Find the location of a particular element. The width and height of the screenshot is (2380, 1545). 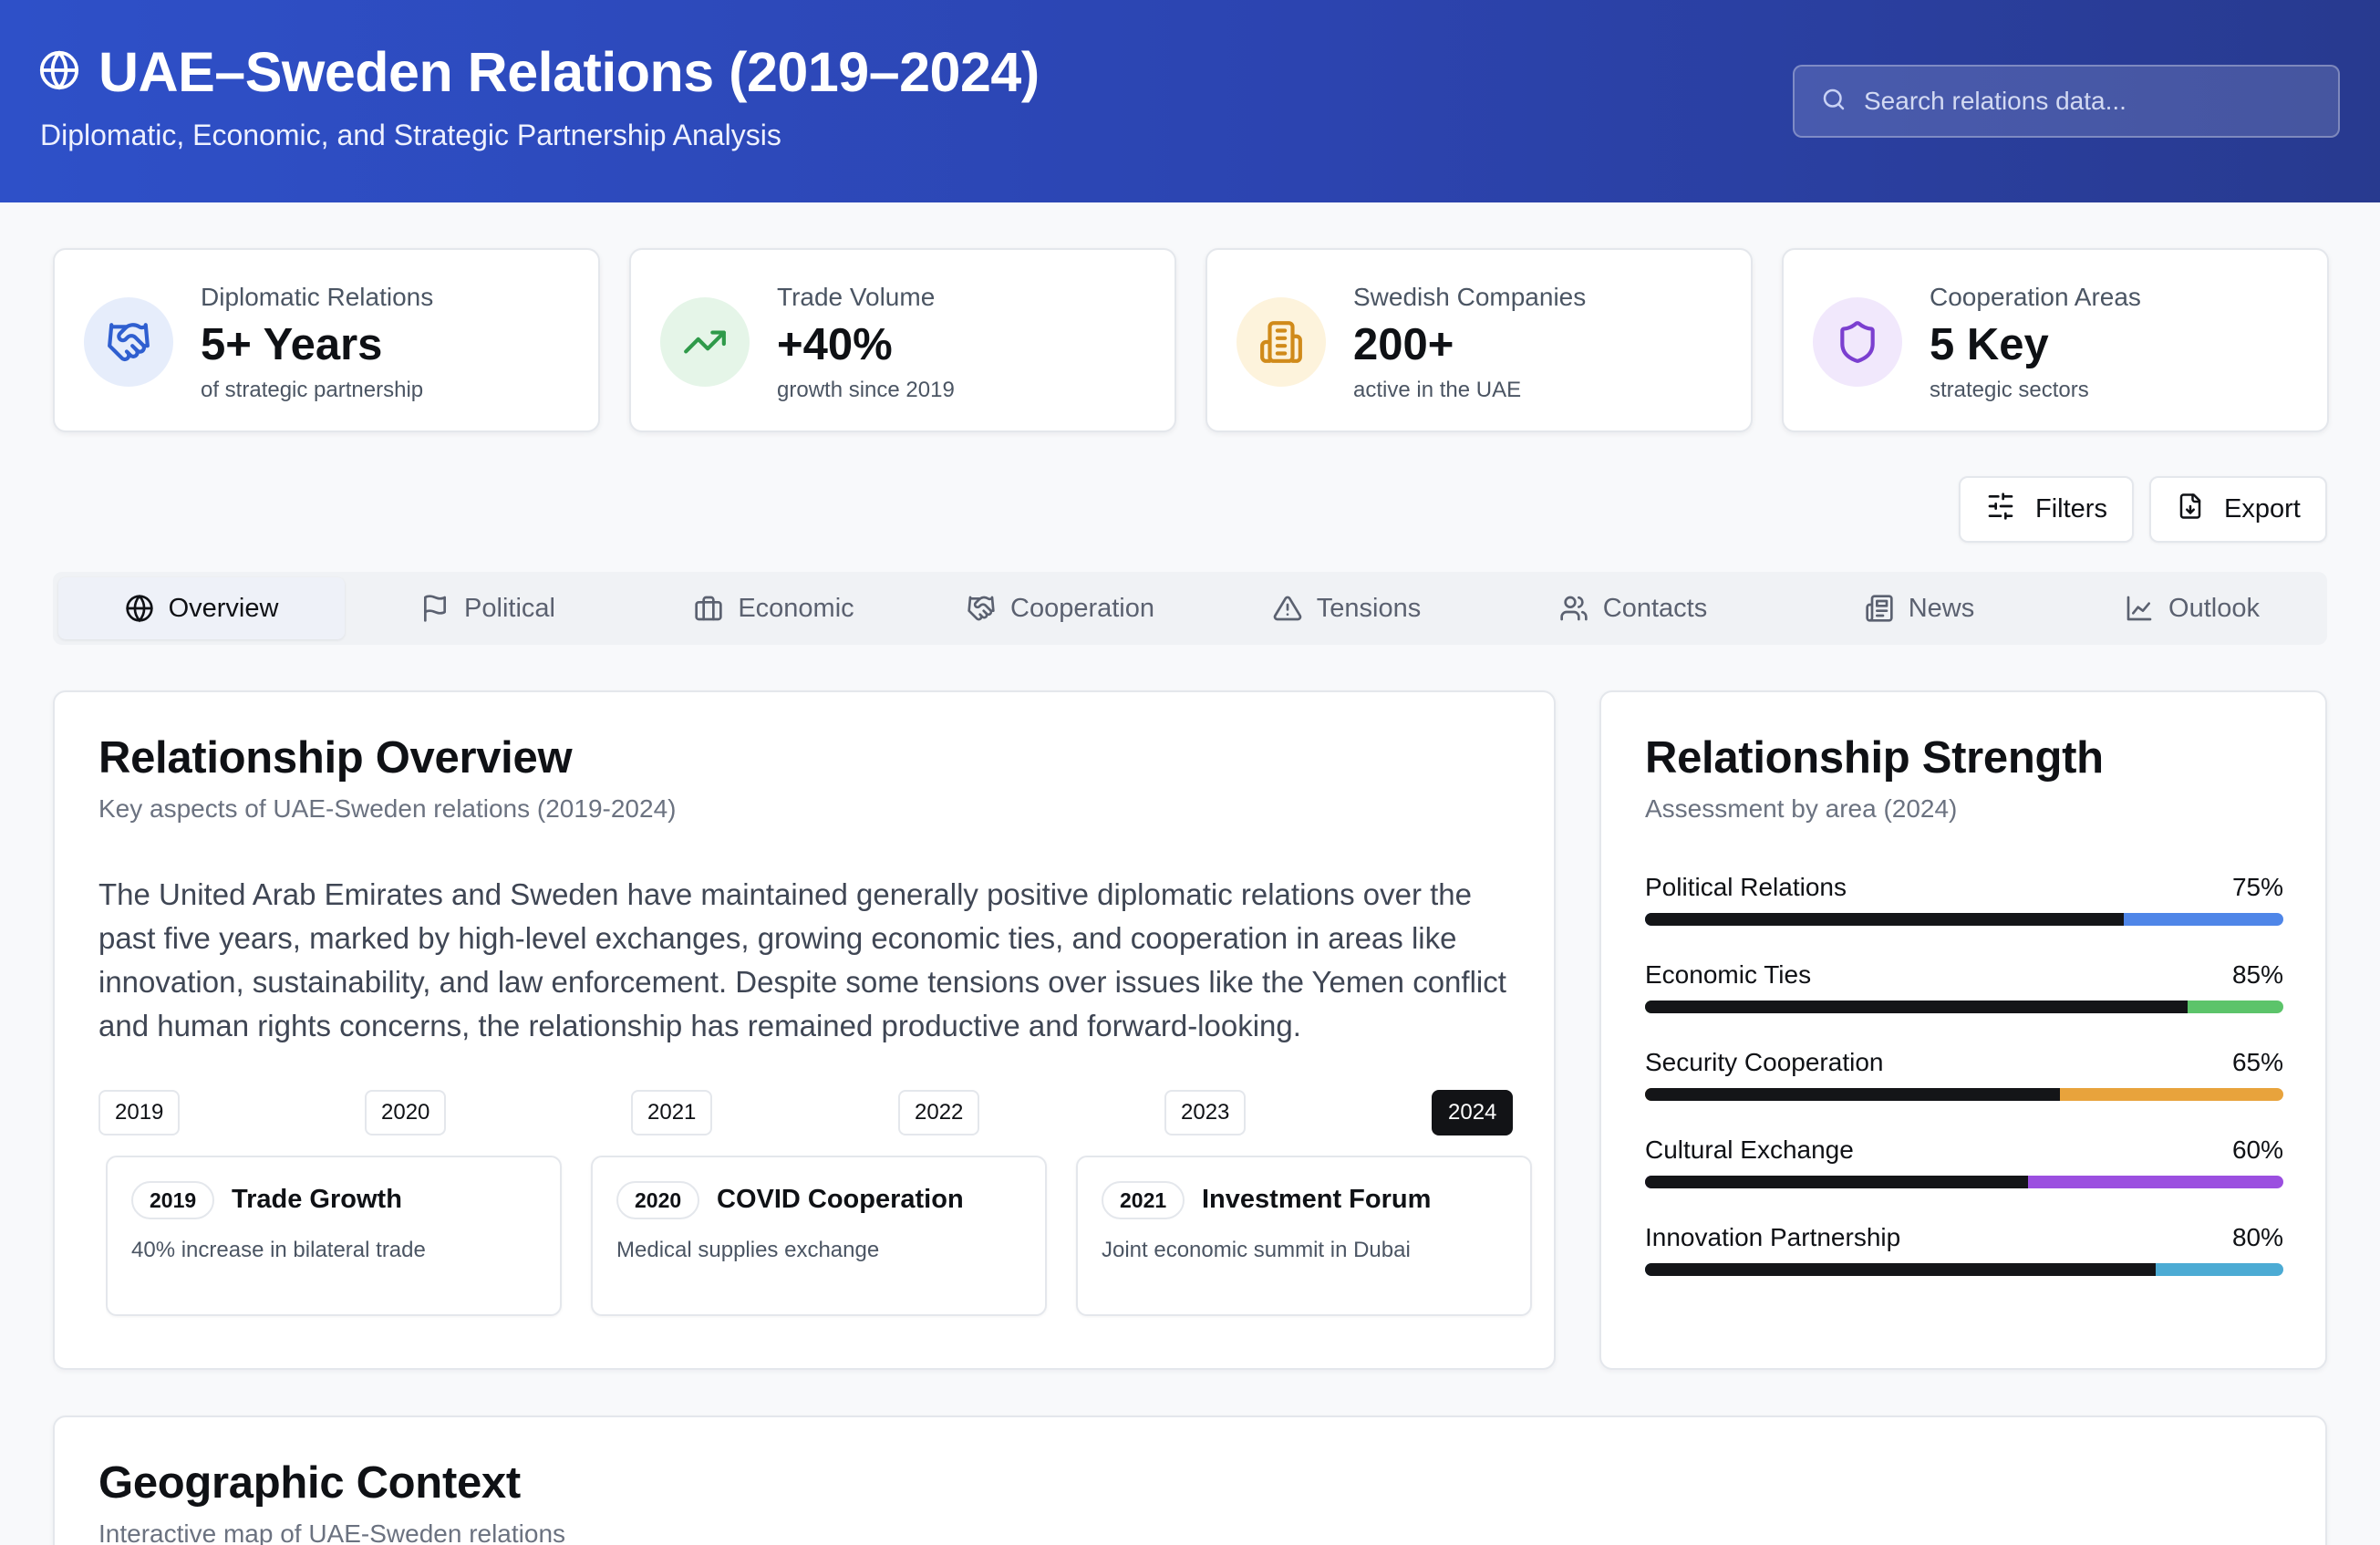

tab-news: News is located at coordinates (1920, 608).